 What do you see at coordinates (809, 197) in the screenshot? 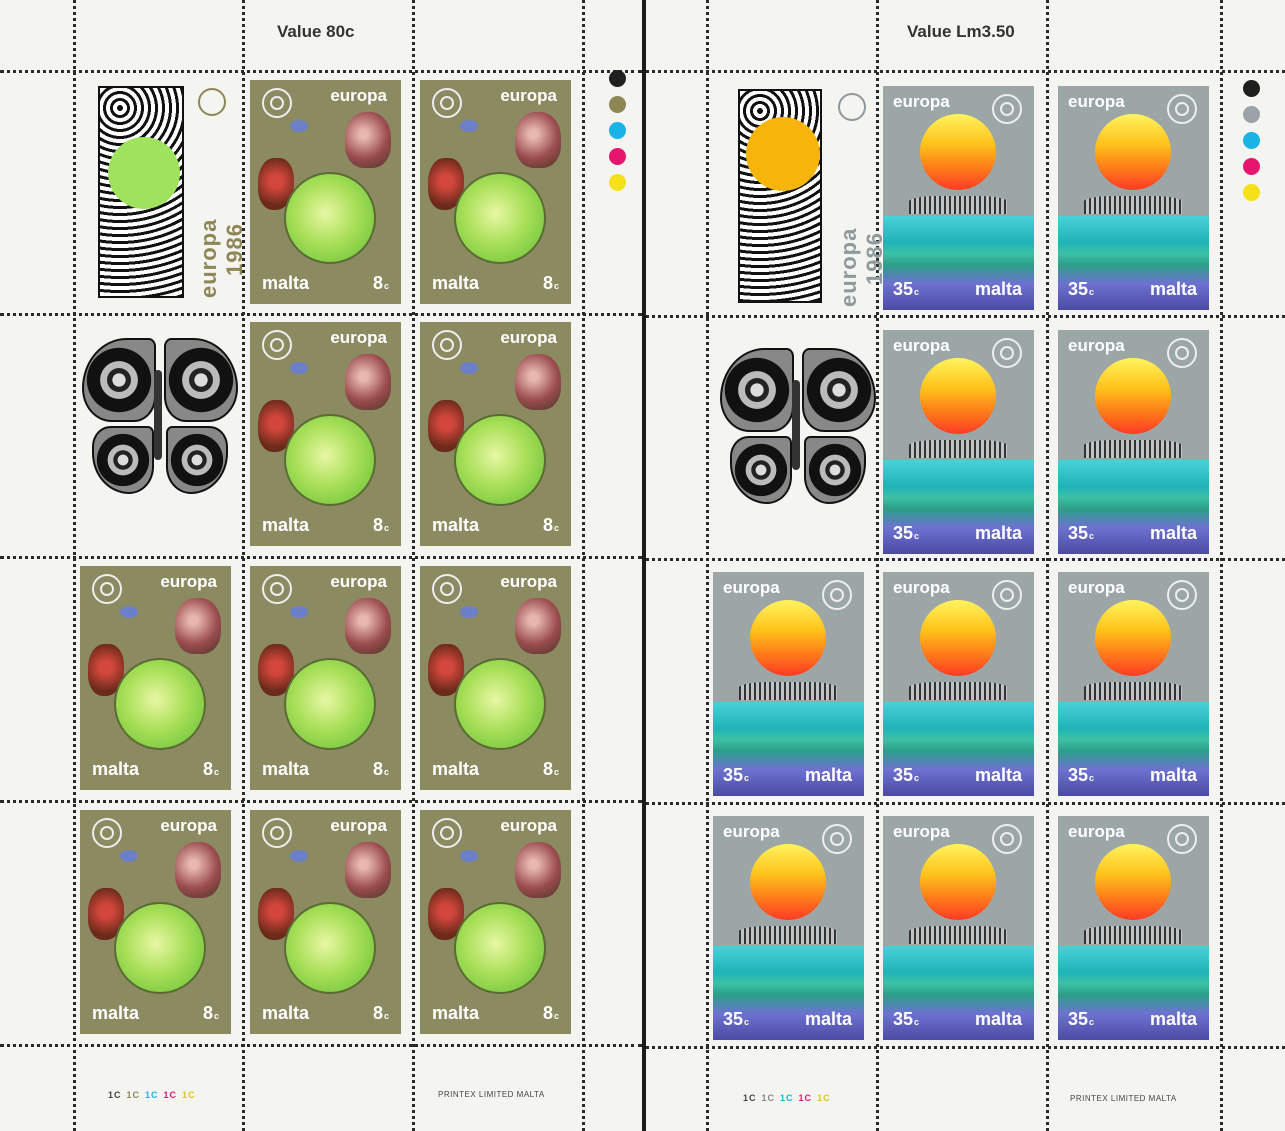
I see `europa-label-tab: europa 1986` at bounding box center [809, 197].